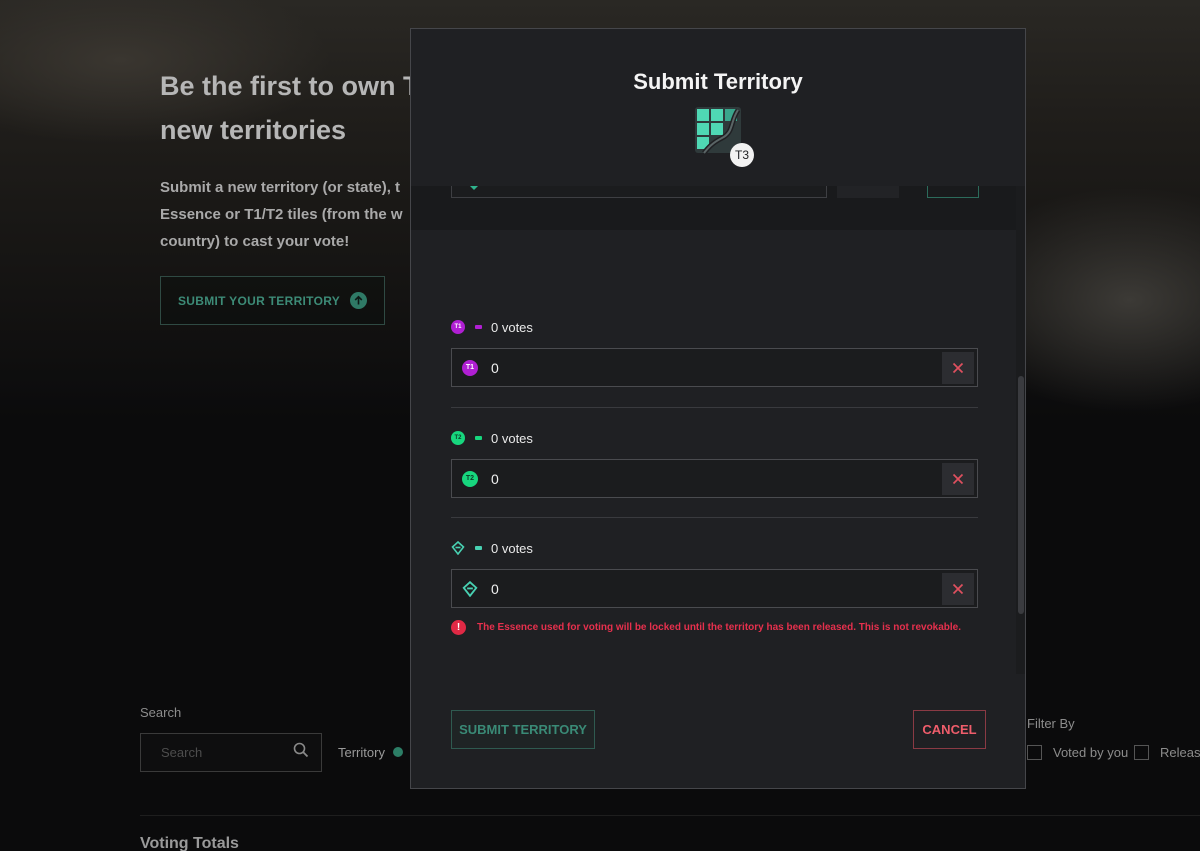 The height and width of the screenshot is (851, 1200). I want to click on clear-t2-button, so click(958, 478).